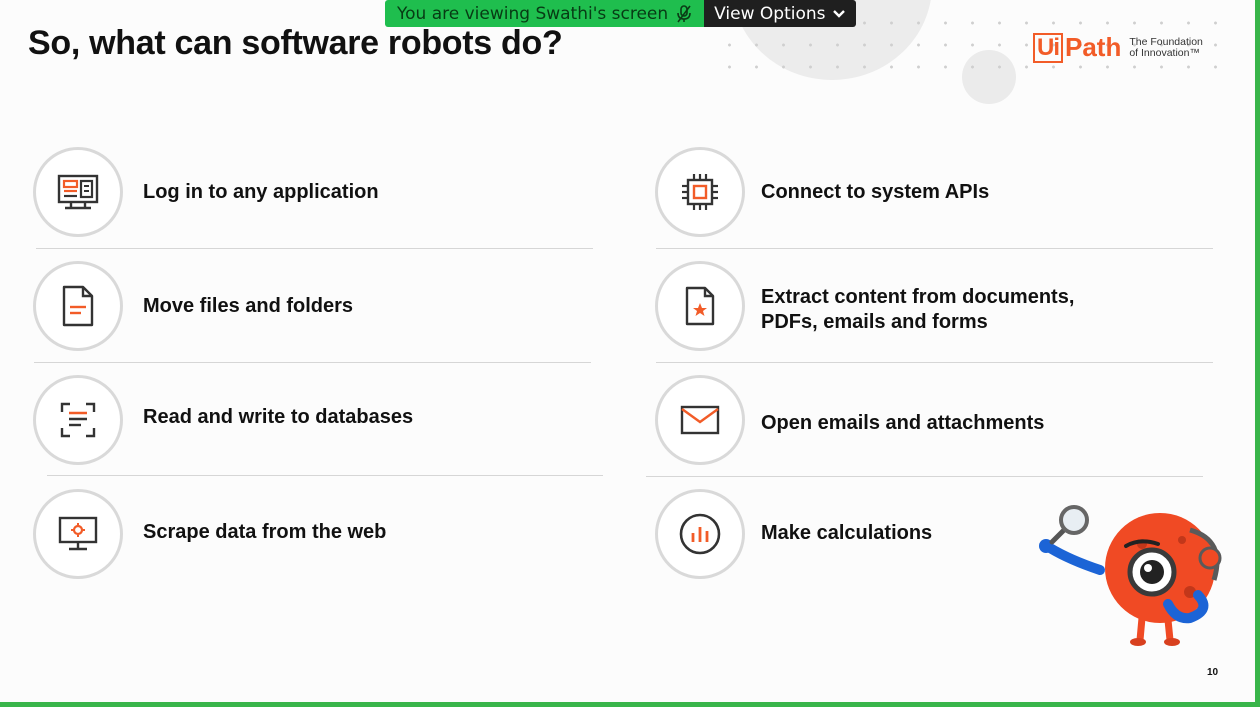 This screenshot has height=707, width=1260. Describe the element at coordinates (78, 192) in the screenshot. I see `application-window-icon` at that location.